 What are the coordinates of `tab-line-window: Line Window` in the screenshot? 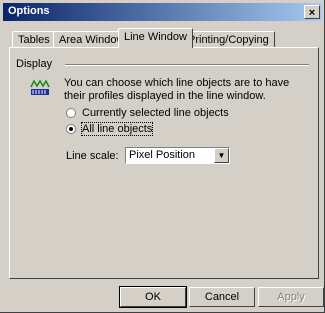 It's located at (155, 38).